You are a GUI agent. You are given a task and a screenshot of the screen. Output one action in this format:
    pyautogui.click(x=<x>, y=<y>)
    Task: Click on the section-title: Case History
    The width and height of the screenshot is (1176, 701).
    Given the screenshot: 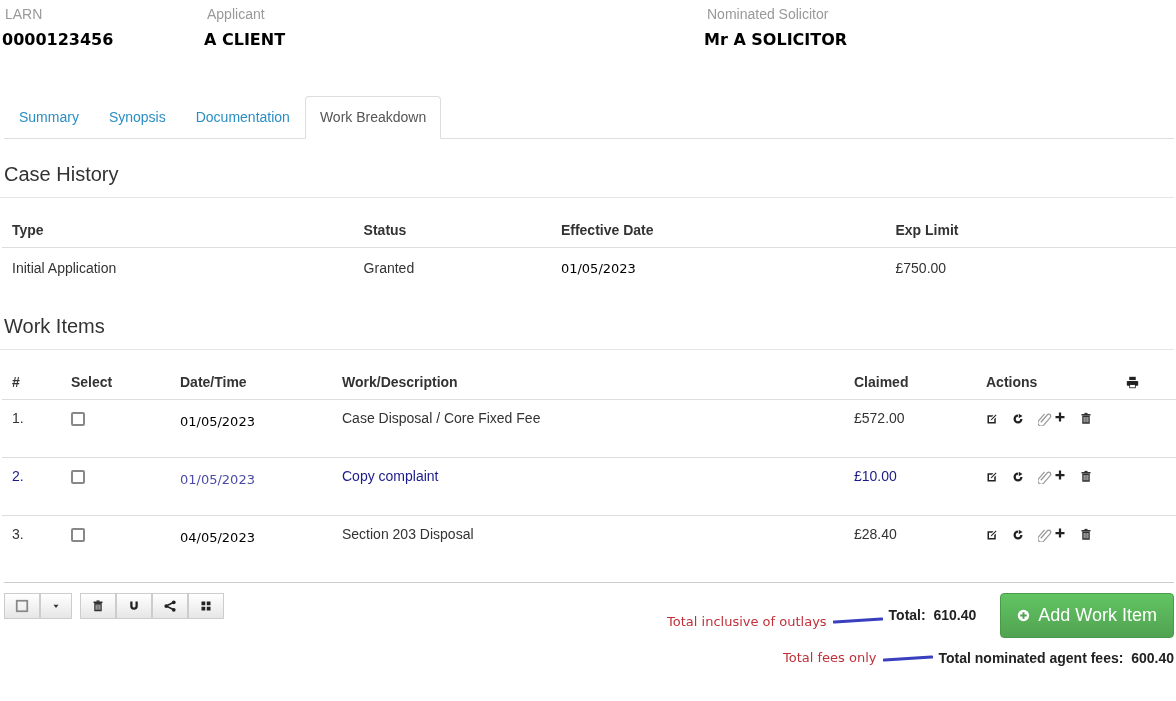 What is the action you would take?
    pyautogui.click(x=587, y=178)
    